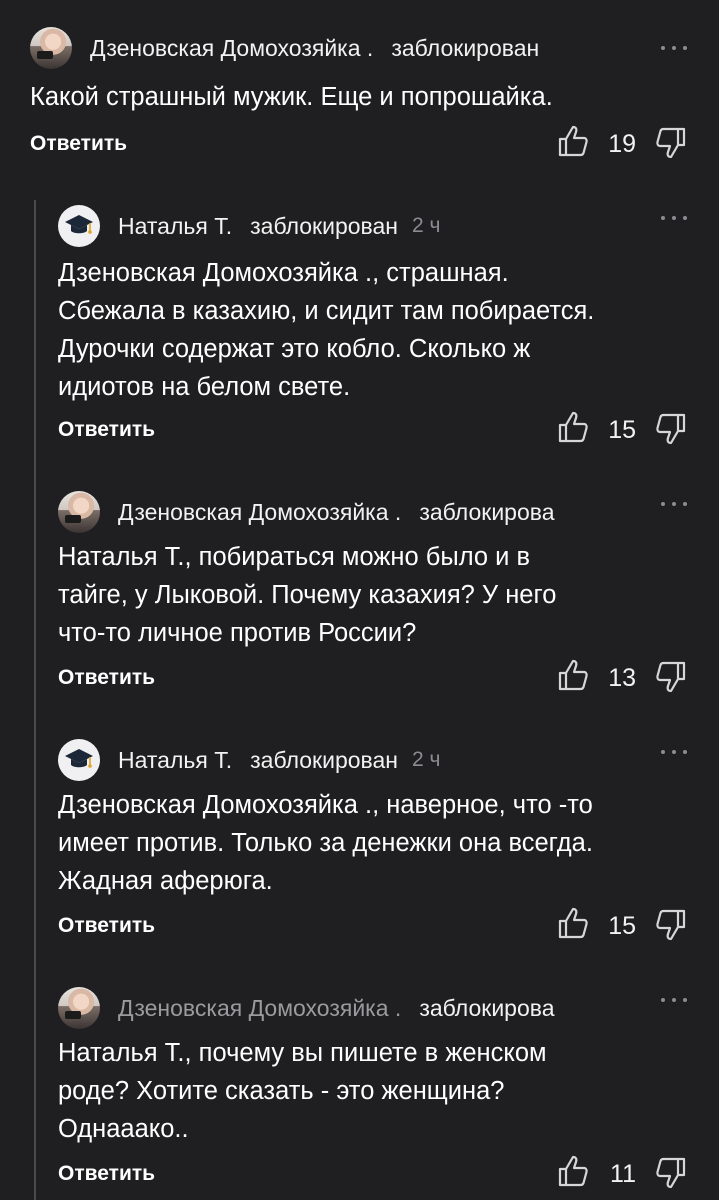 Image resolution: width=719 pixels, height=1200 pixels. Describe the element at coordinates (35, 700) in the screenshot. I see `thread-line` at that location.